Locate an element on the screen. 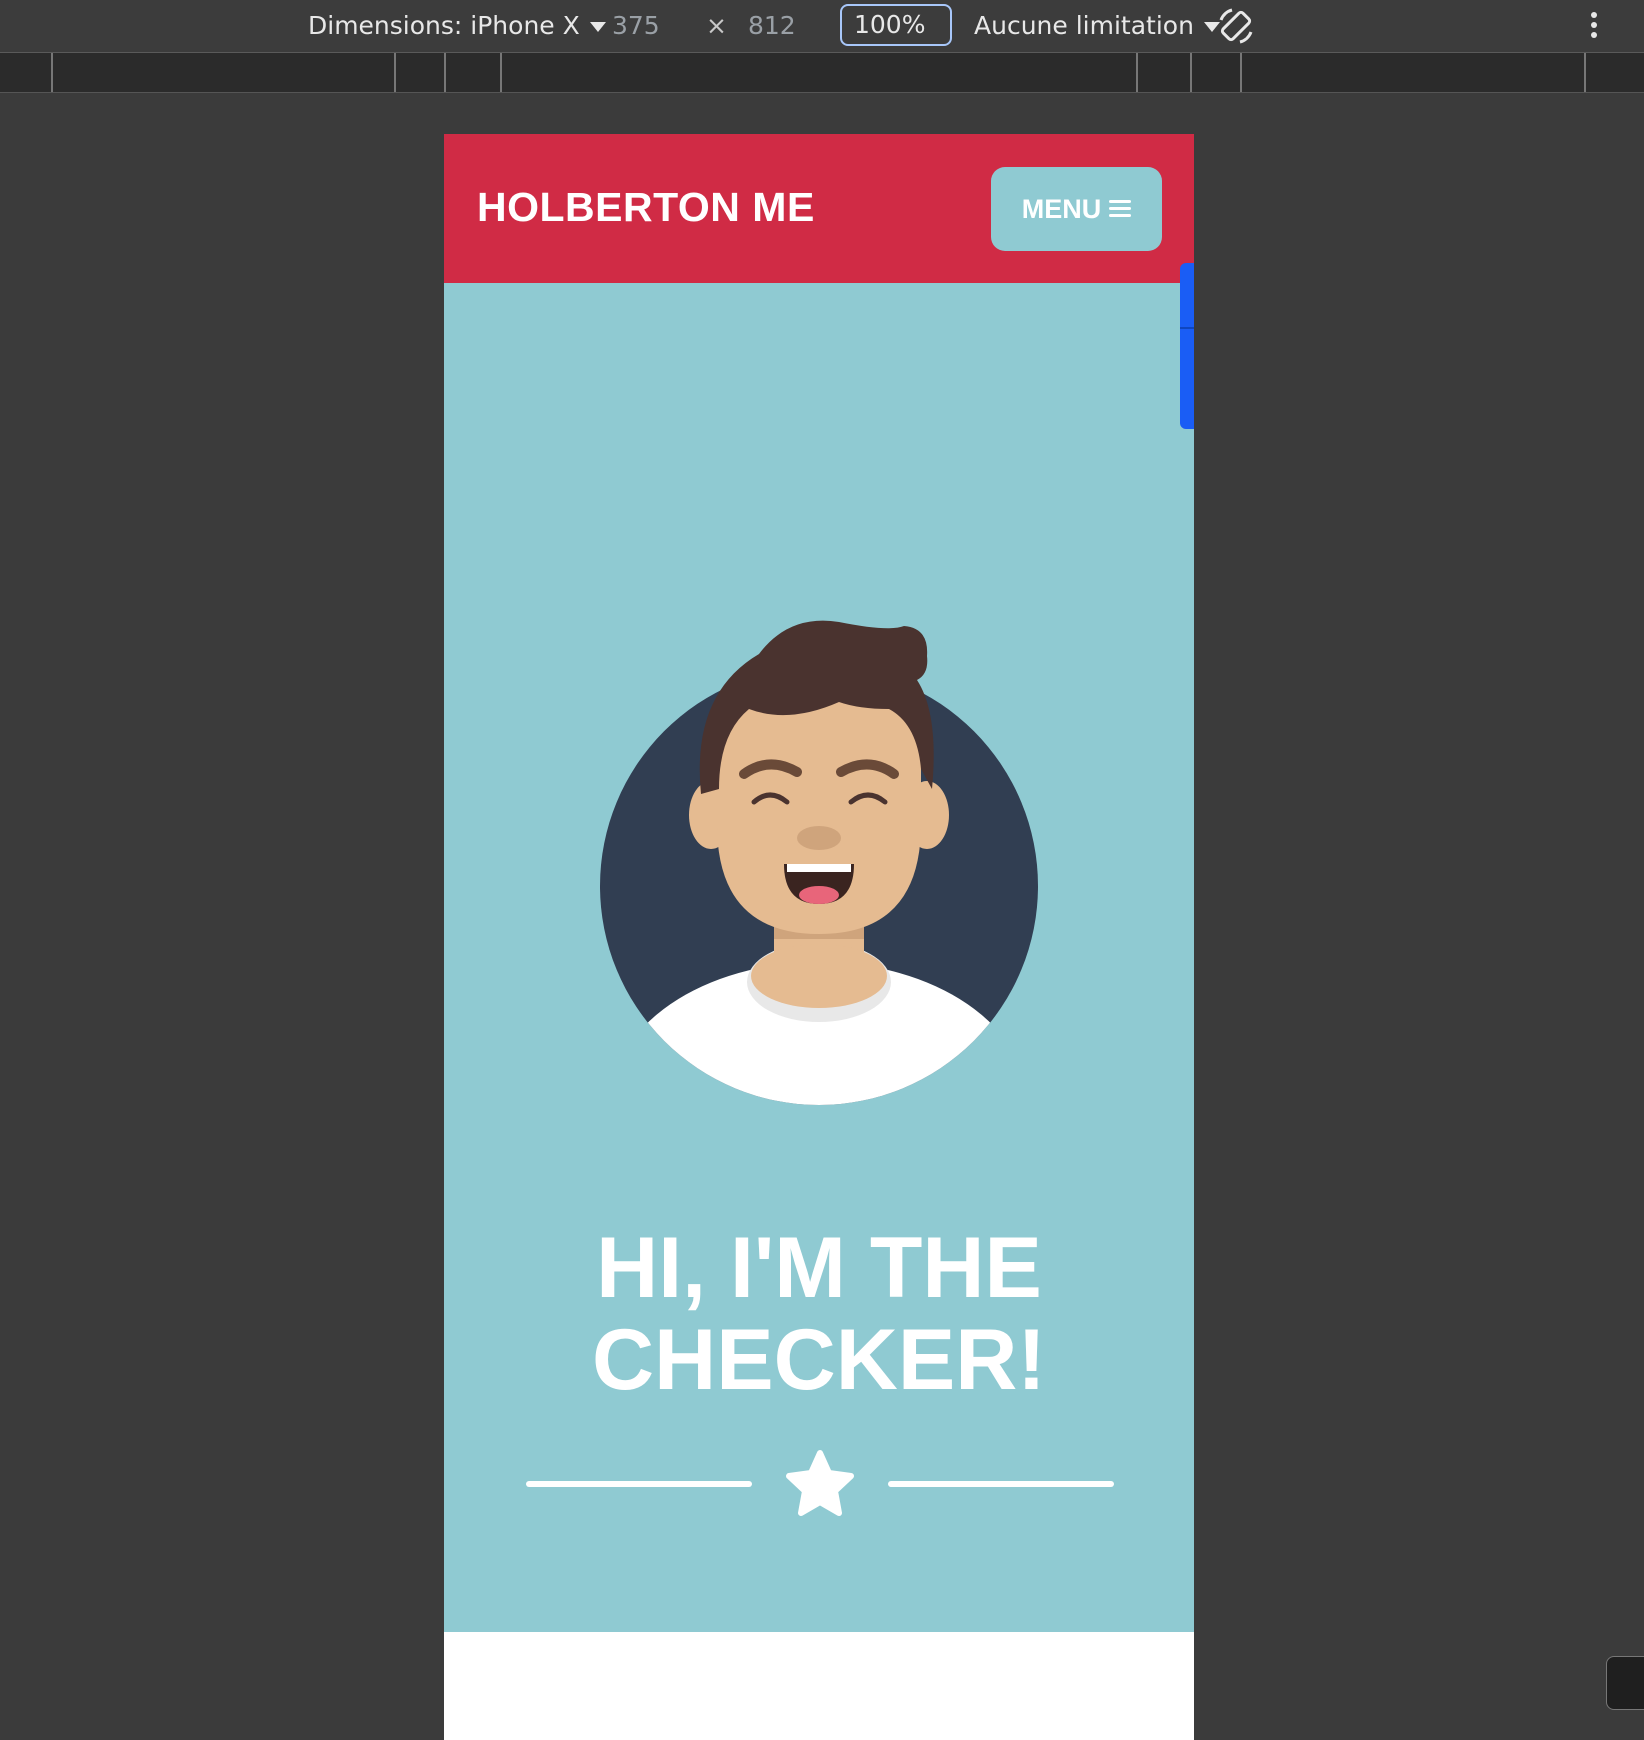 The image size is (1644, 1740). device-dimensions-dropdown: Dimensions: iPhone X is located at coordinates (457, 26).